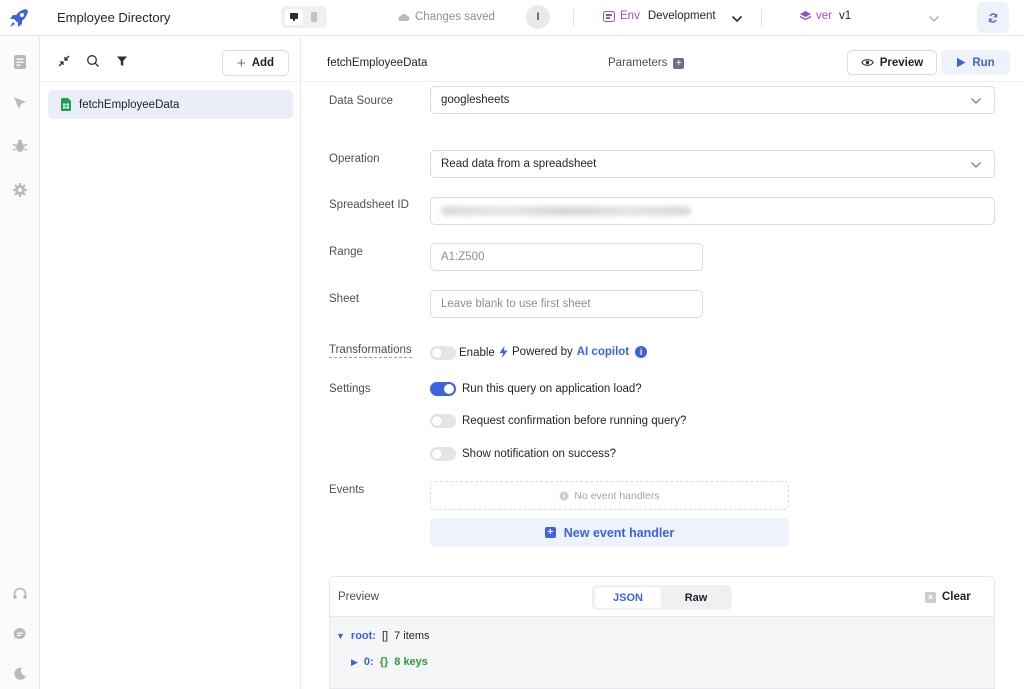 Image resolution: width=1024 pixels, height=689 pixels. I want to click on tab-json: JSON, so click(628, 597).